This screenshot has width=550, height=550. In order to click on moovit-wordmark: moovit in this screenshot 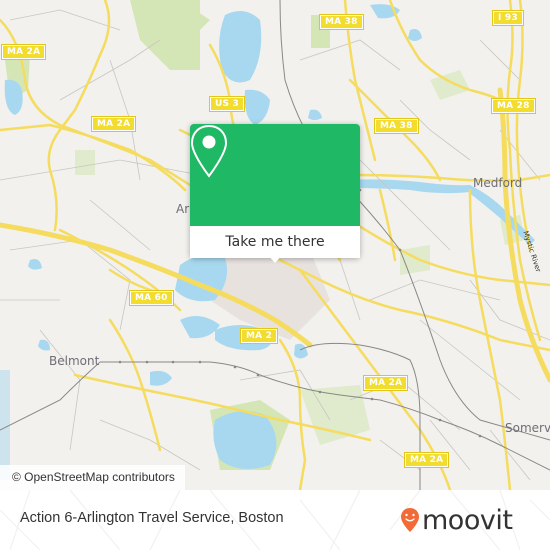, I will do `click(467, 520)`.